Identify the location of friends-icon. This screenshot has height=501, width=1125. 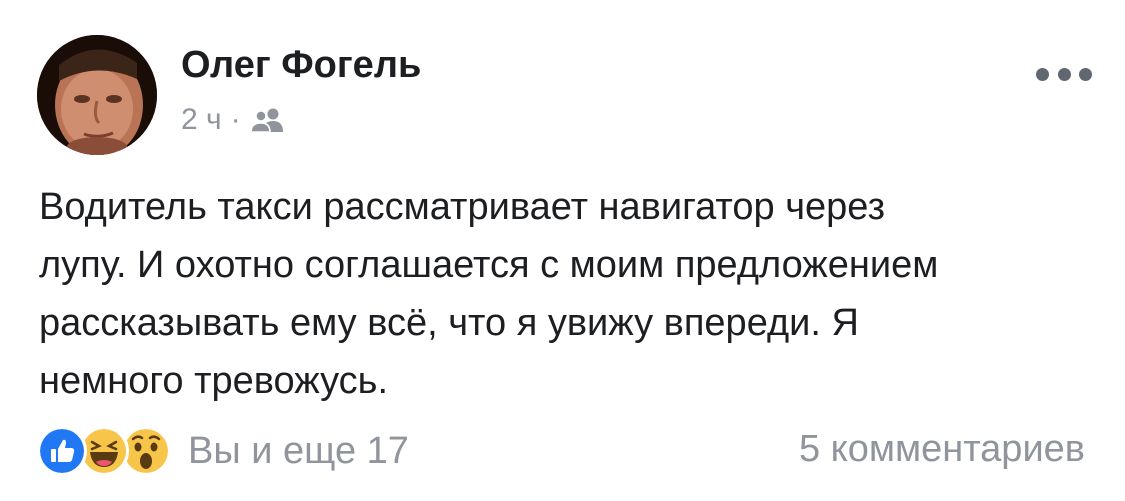
(267, 120).